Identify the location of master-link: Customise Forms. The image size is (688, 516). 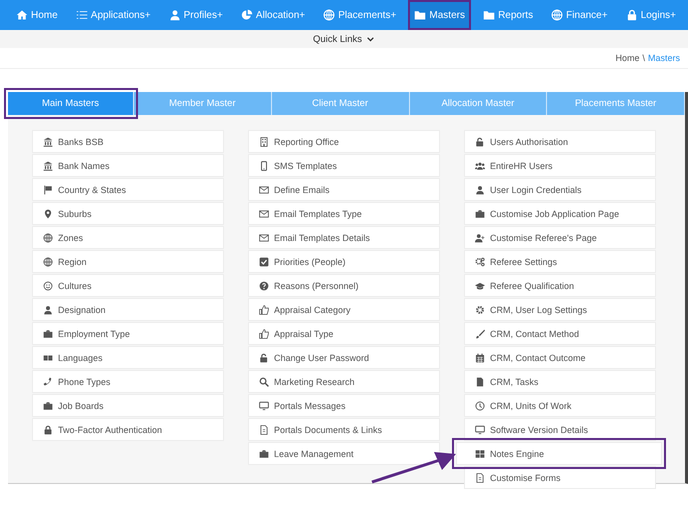
(560, 477).